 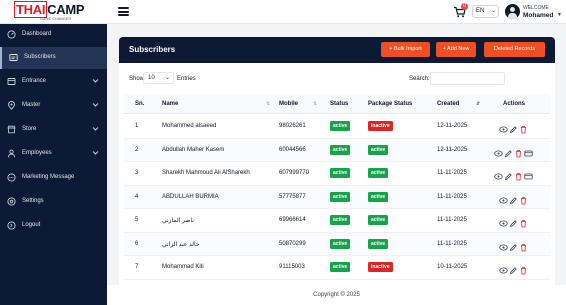 I want to click on cell-name: ABDULLAH BURMIA, so click(x=190, y=196).